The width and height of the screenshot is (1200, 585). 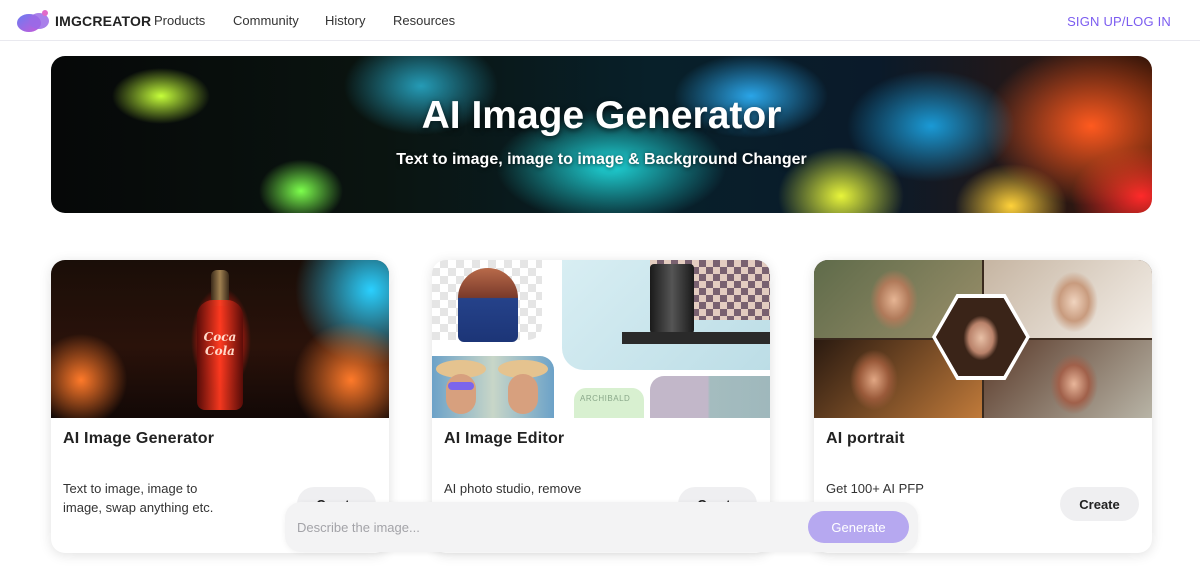 What do you see at coordinates (672, 299) in the screenshot?
I see `coffee-machine` at bounding box center [672, 299].